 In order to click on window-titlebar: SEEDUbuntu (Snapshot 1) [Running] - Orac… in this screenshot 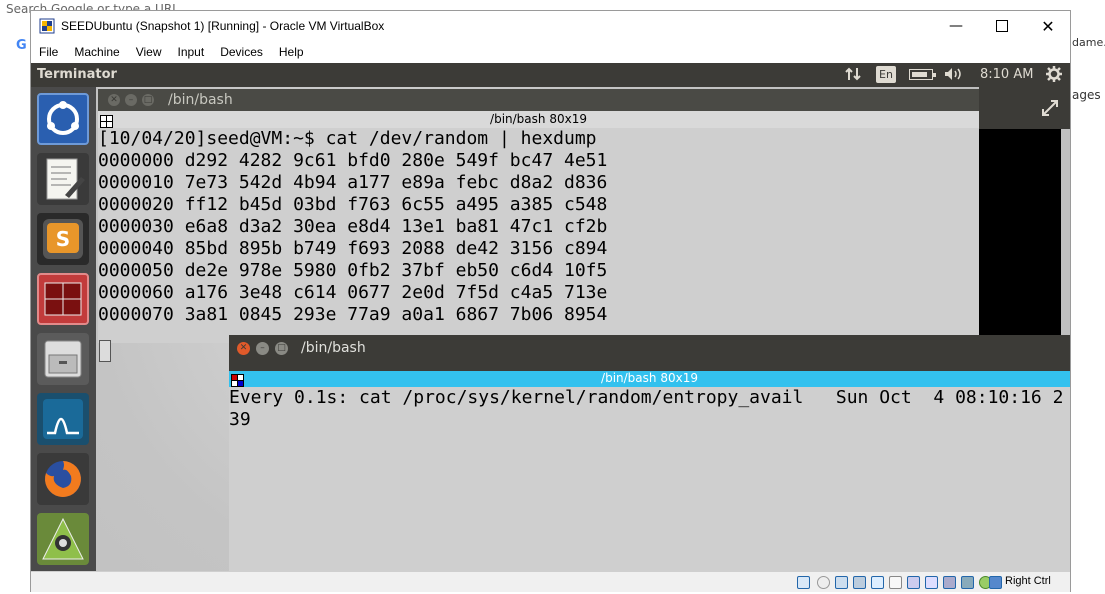, I will do `click(550, 26)`.